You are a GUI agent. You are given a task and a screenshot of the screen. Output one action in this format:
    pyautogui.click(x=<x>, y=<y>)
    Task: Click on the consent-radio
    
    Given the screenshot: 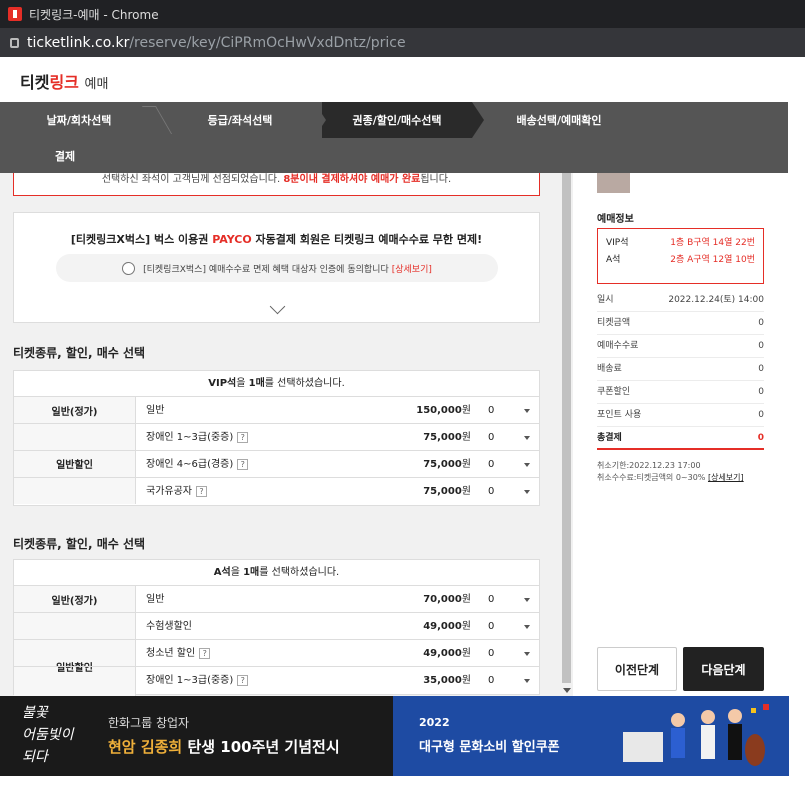 What is the action you would take?
    pyautogui.click(x=129, y=268)
    